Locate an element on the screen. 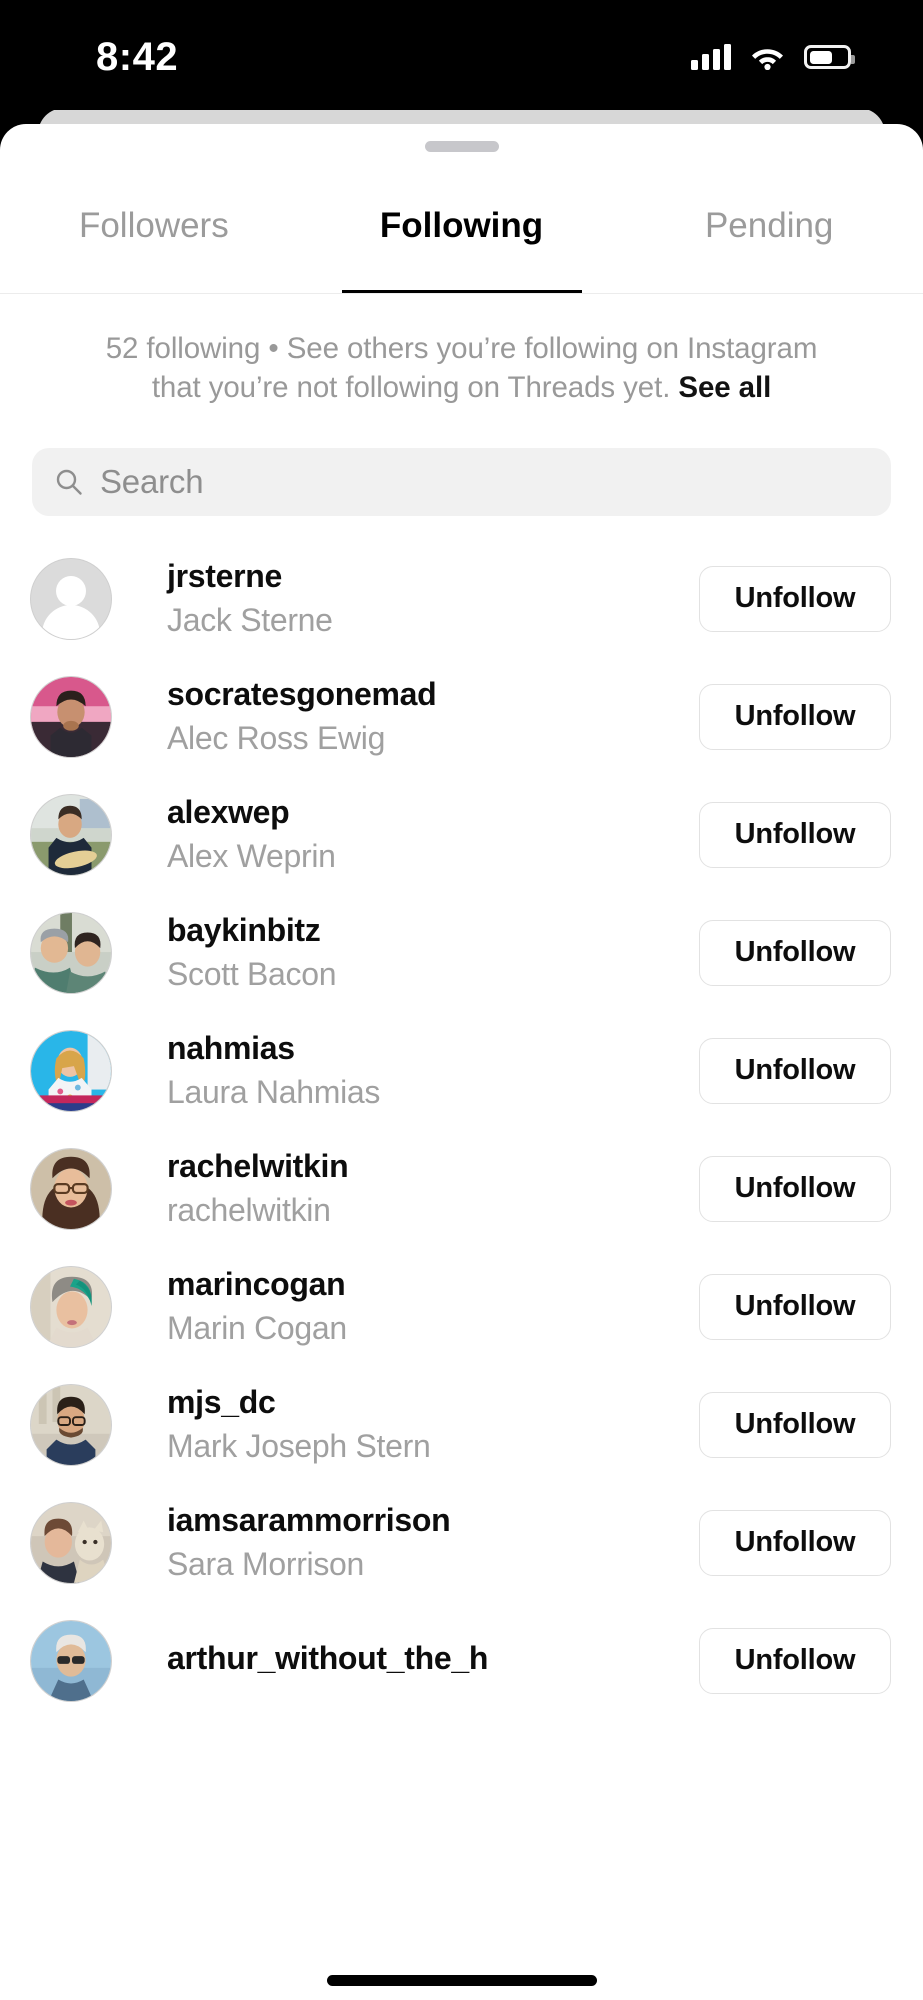  tab-bar: Followers Following Pending is located at coordinates (461, 229).